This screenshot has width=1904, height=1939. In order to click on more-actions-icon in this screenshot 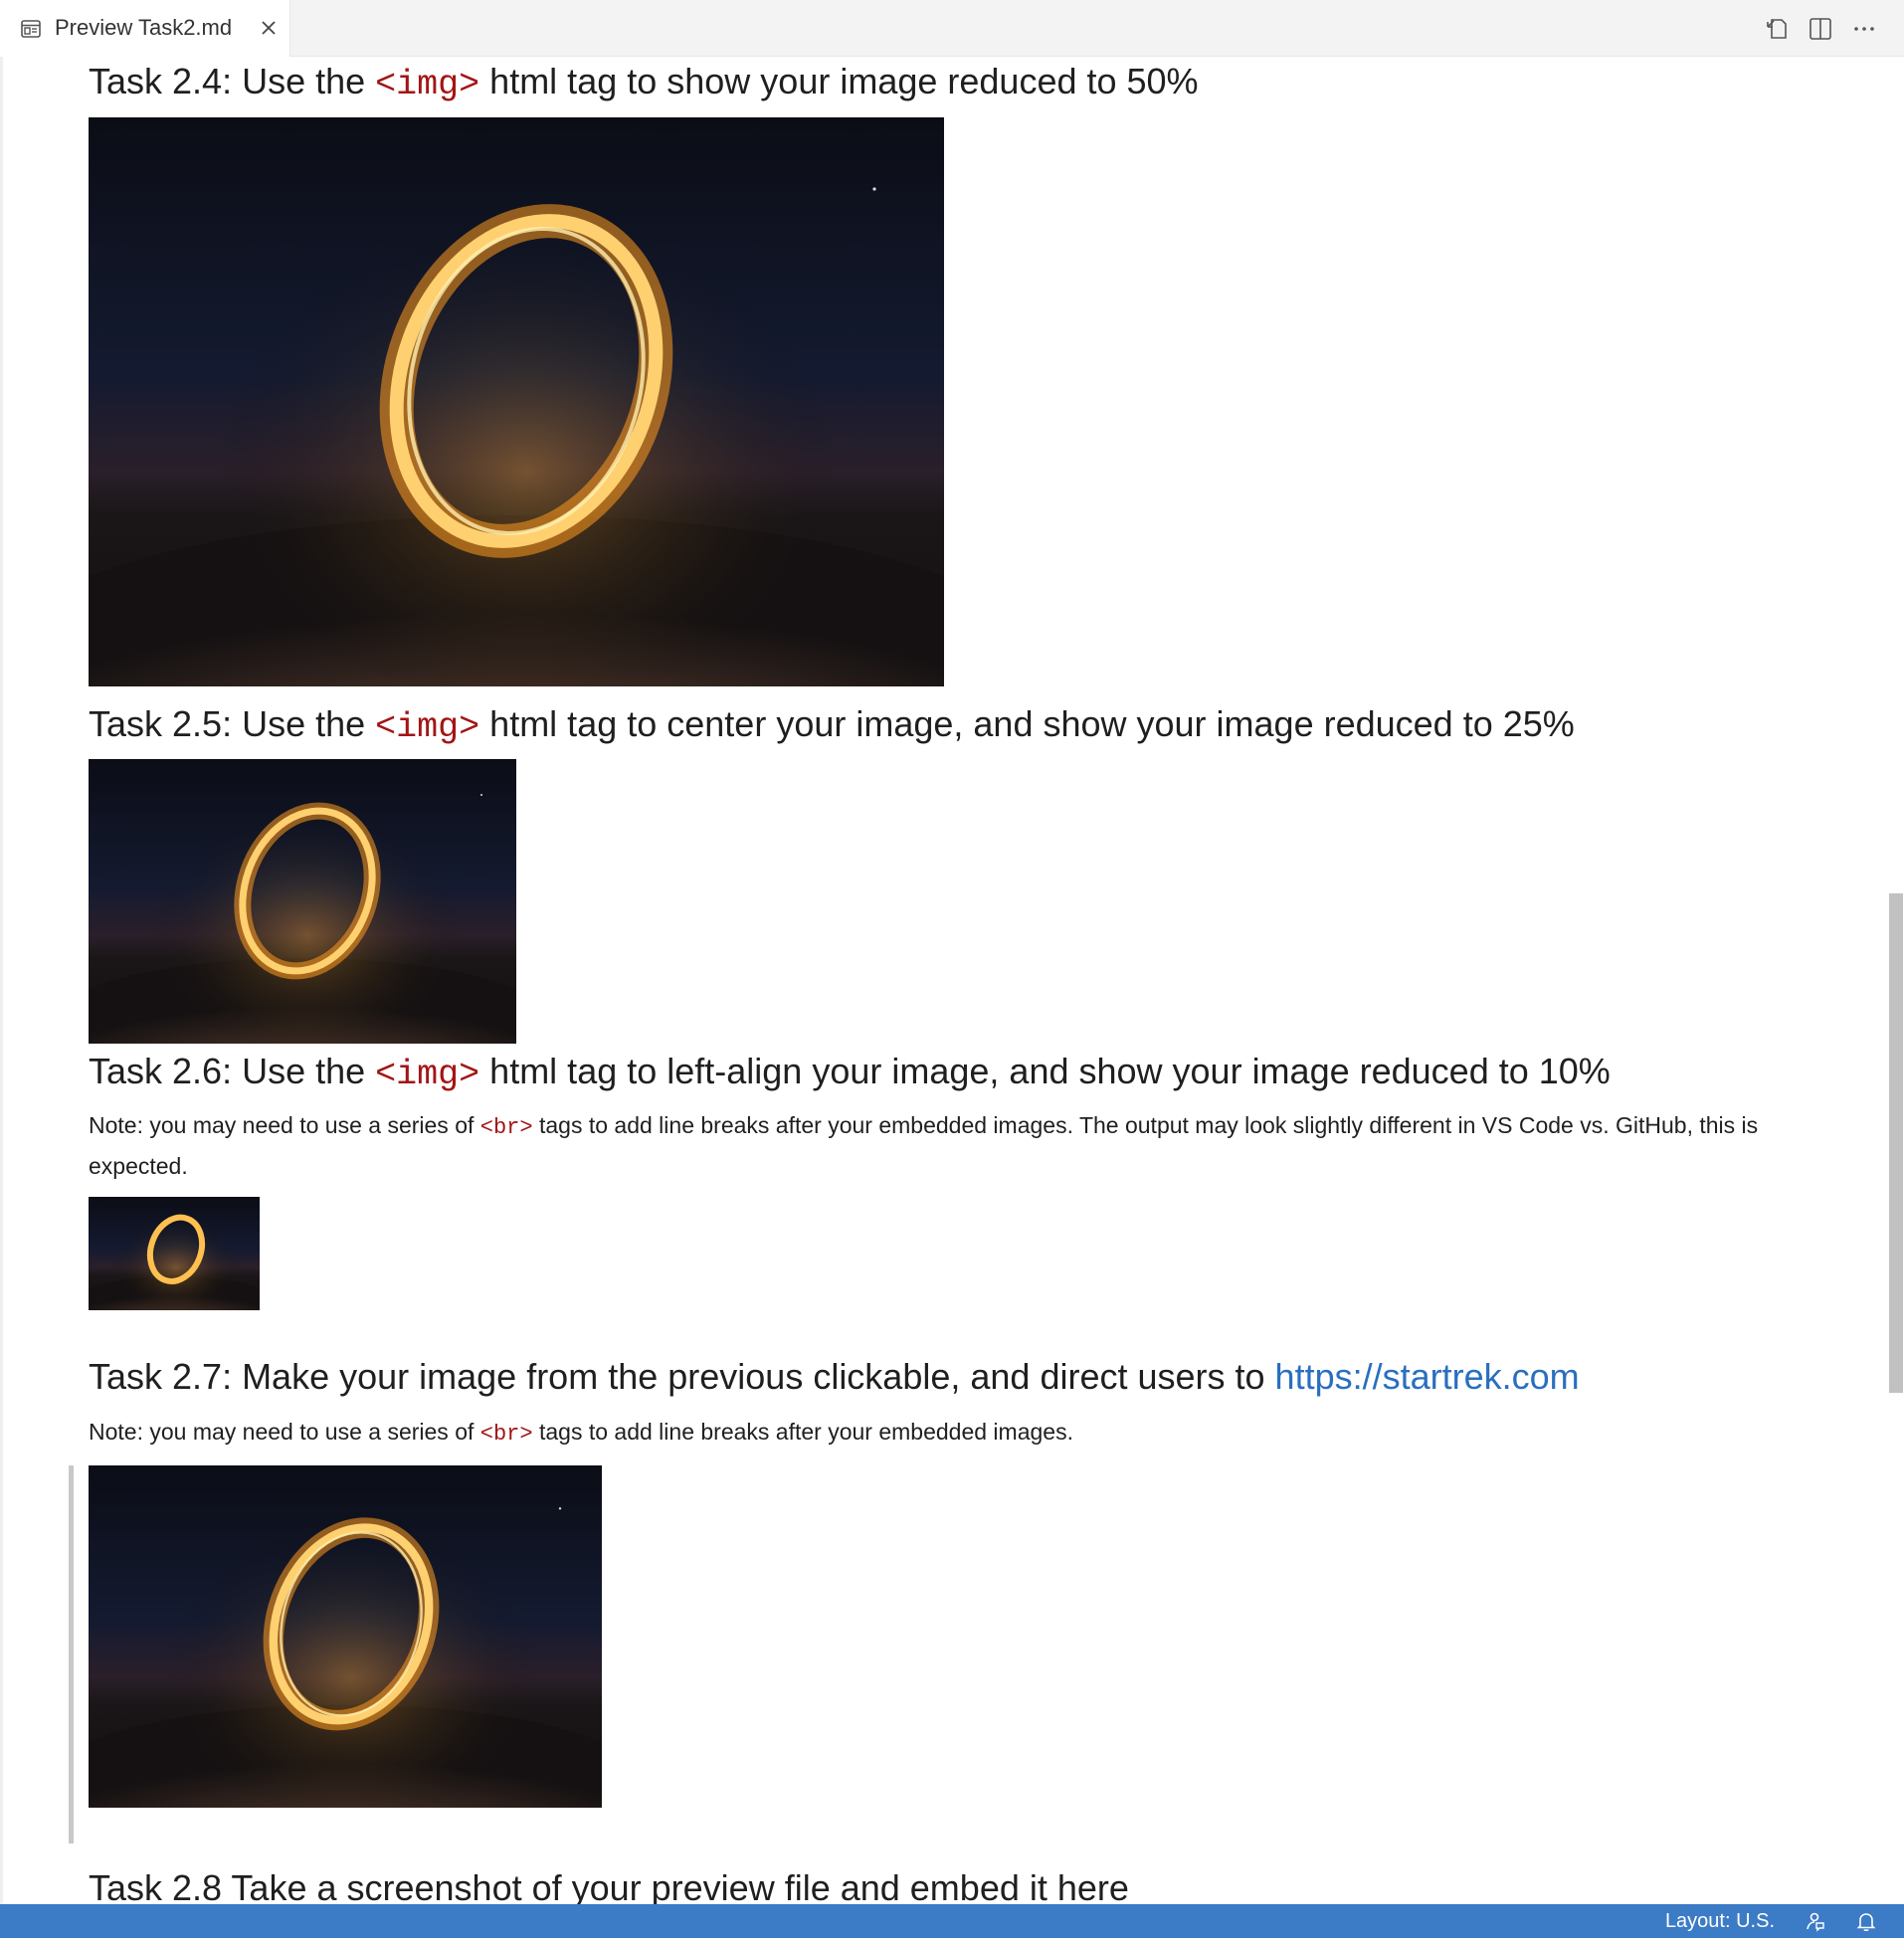, I will do `click(1864, 29)`.